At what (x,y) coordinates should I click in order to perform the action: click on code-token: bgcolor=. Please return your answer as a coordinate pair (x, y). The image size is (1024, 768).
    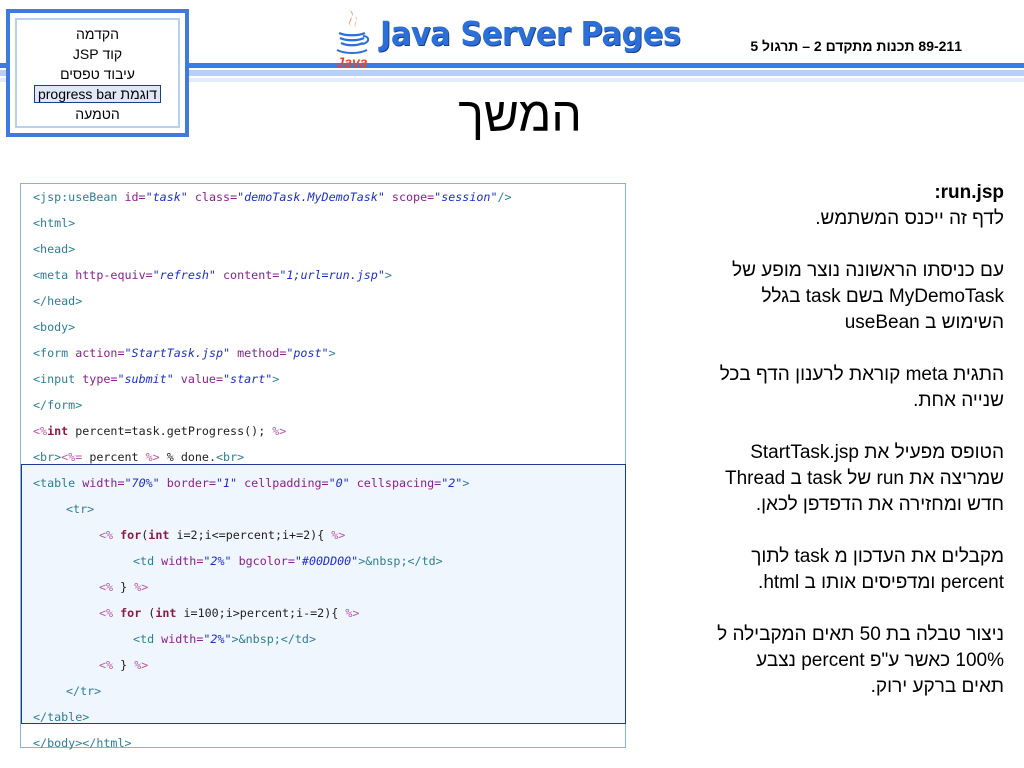
    Looking at the image, I should click on (263, 561).